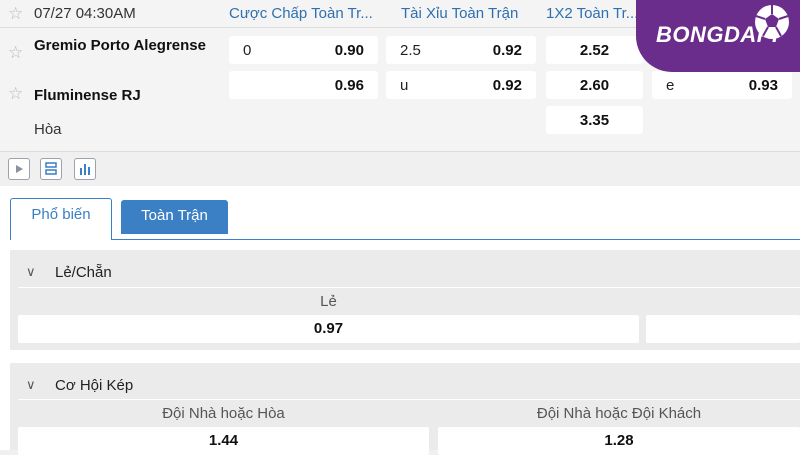  I want to click on x12-draw-cell: 3.35, so click(594, 120).